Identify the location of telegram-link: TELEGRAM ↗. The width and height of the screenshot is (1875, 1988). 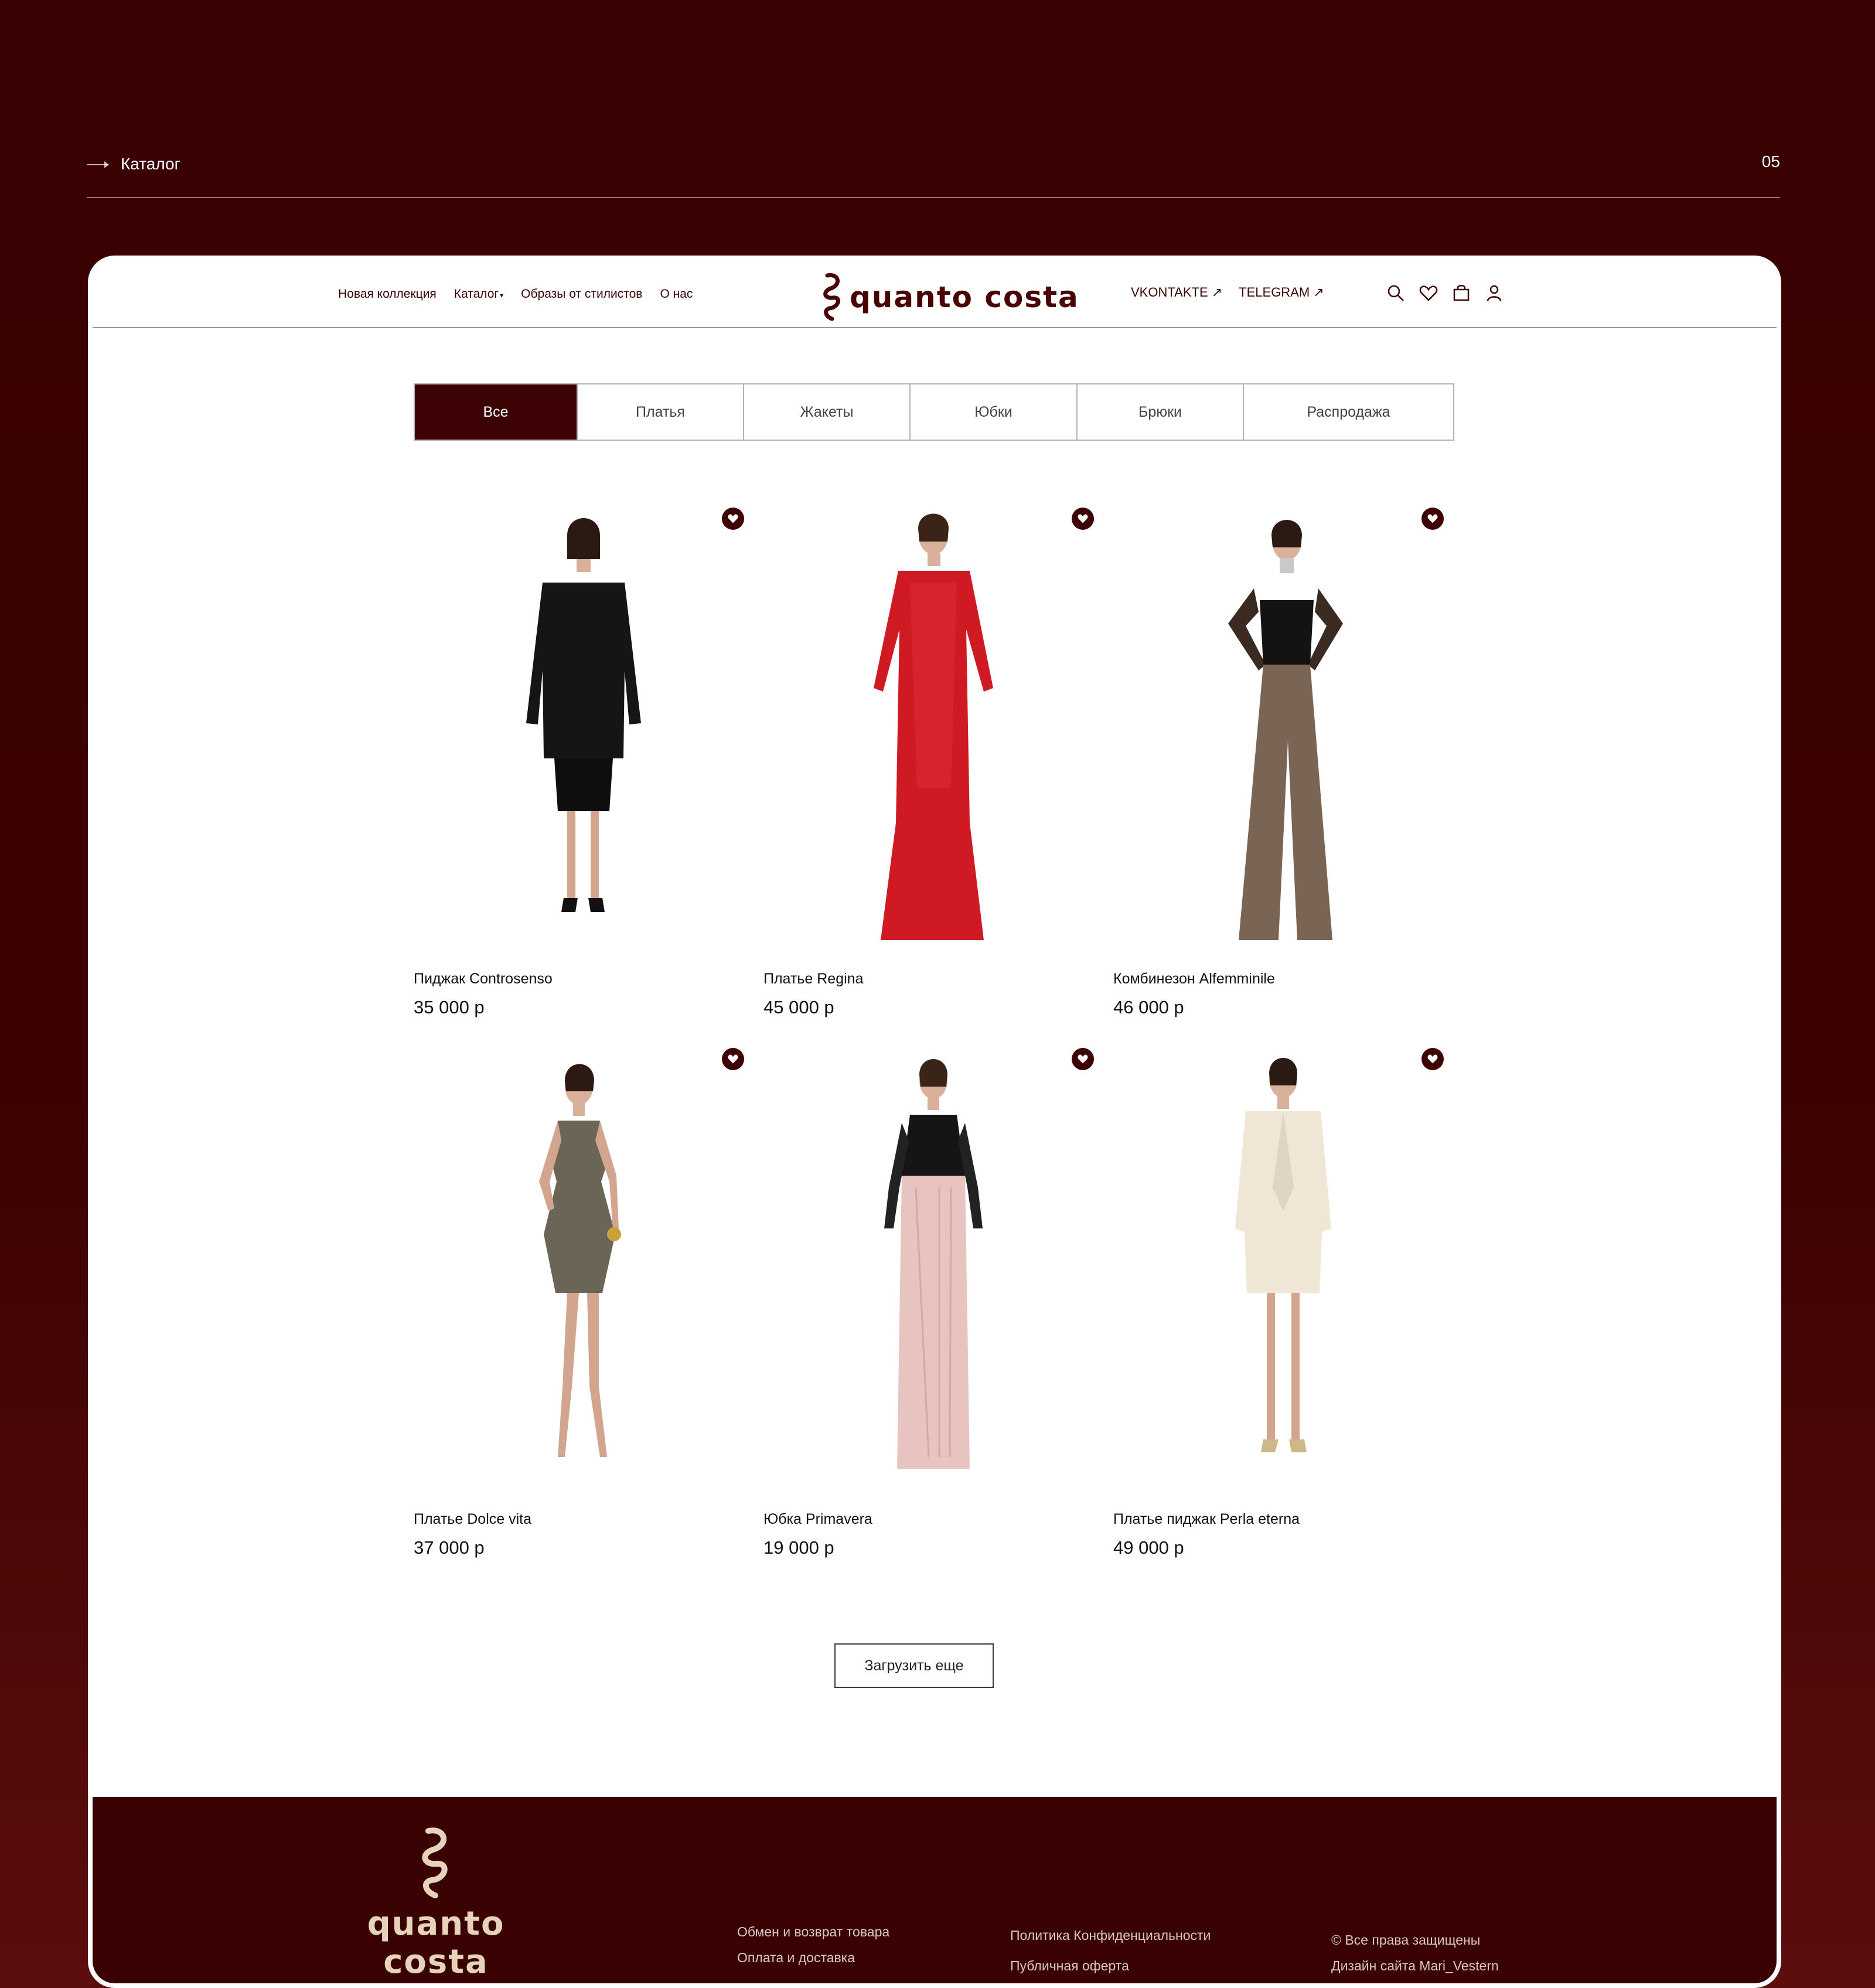
(1281, 292).